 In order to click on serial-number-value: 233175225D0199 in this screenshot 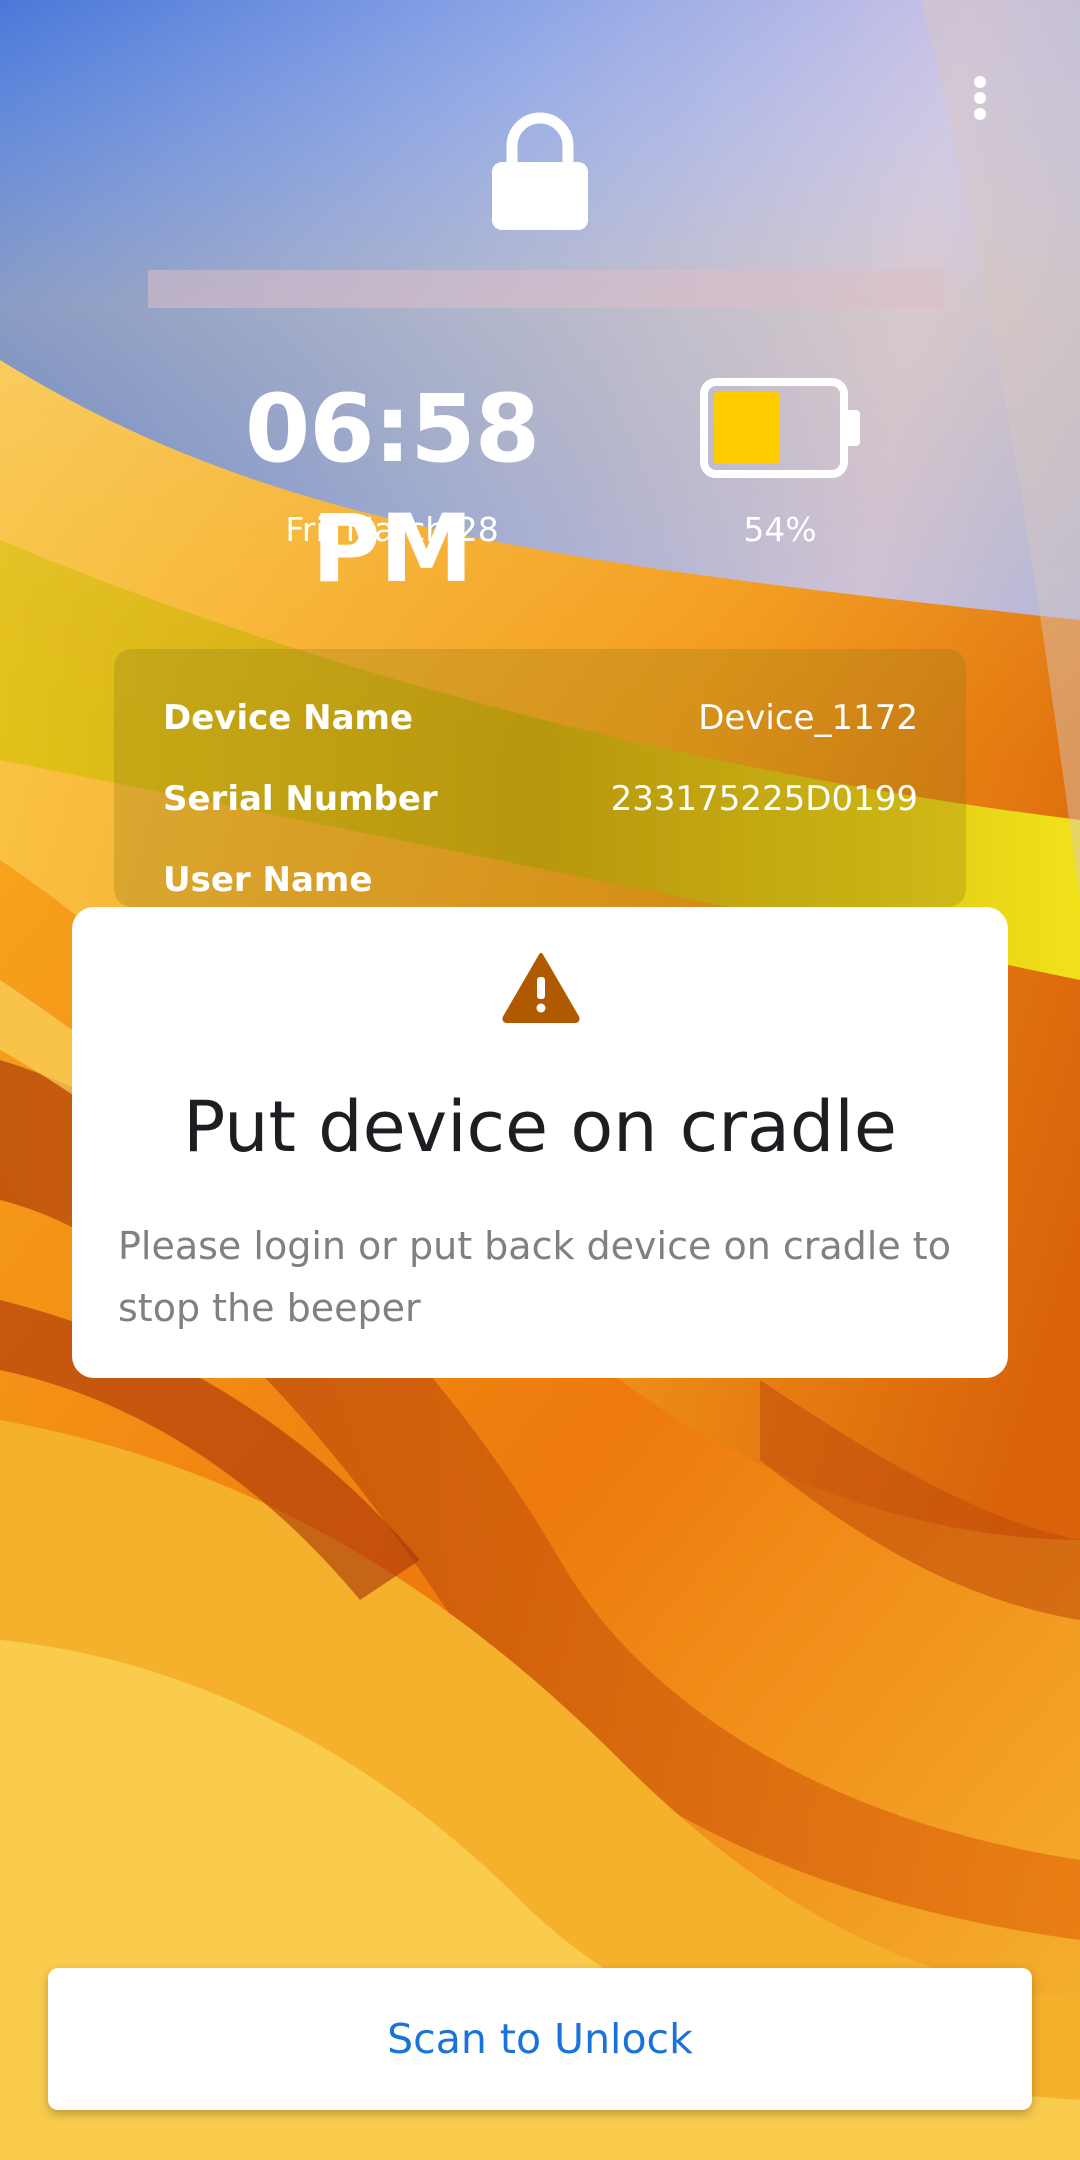, I will do `click(764, 798)`.